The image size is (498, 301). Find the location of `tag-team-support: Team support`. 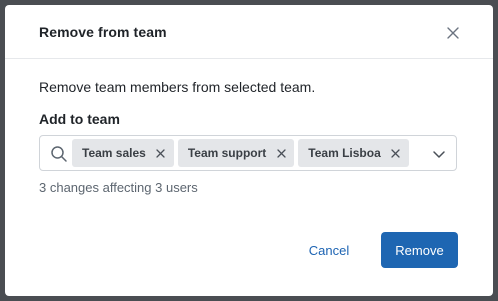

tag-team-support: Team support is located at coordinates (236, 153).